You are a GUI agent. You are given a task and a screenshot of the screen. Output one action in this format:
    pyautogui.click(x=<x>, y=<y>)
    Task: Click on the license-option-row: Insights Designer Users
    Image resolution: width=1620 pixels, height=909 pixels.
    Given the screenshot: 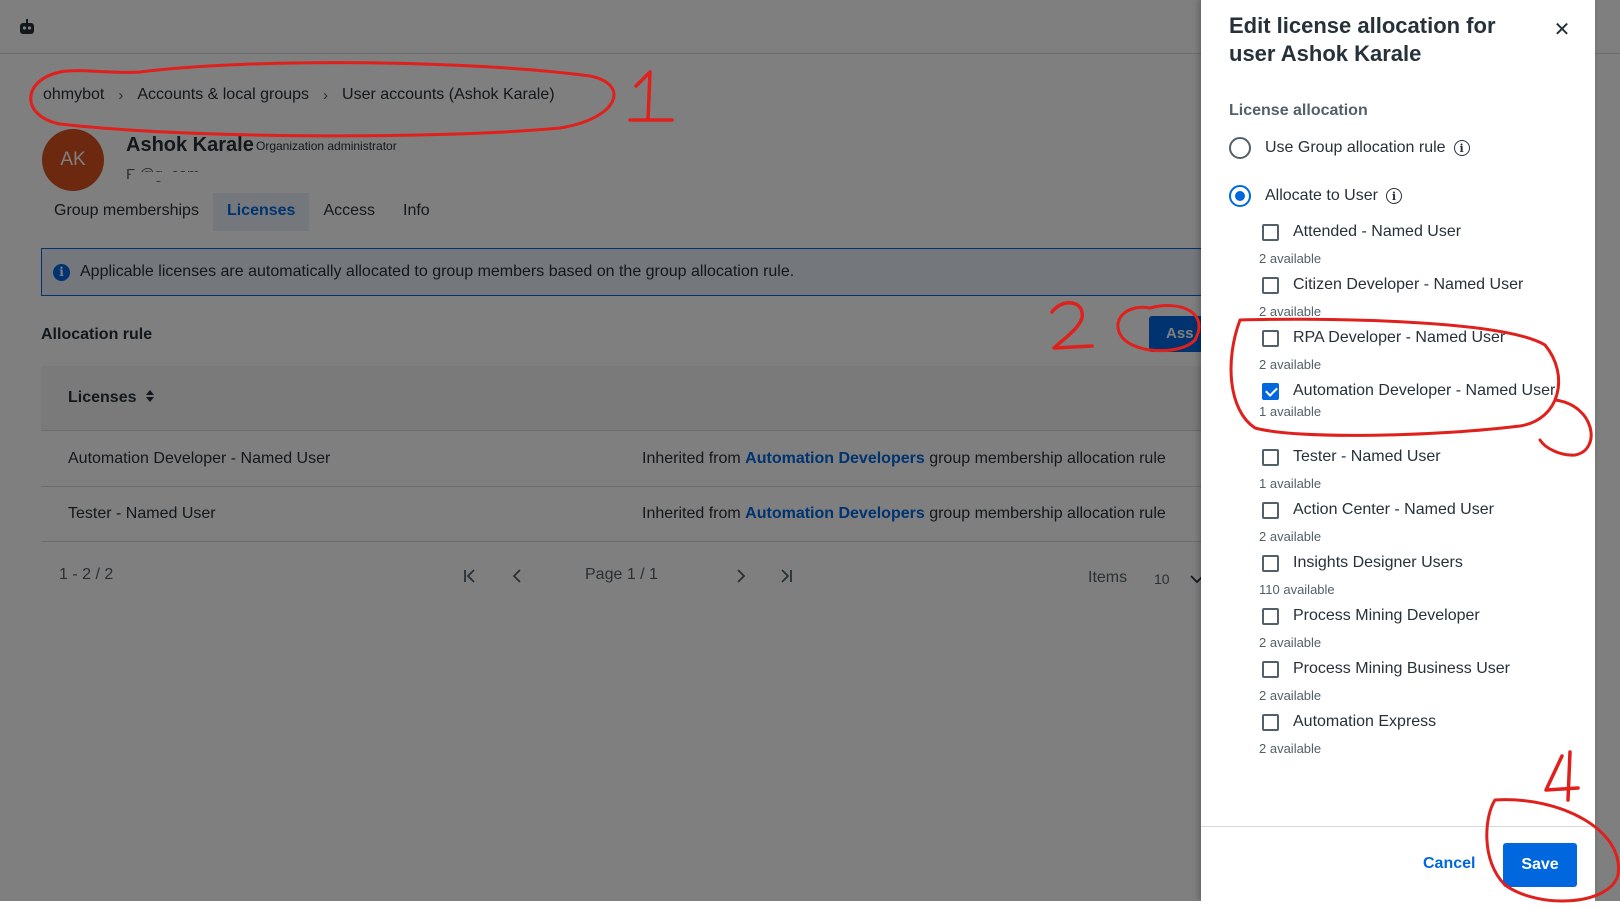 What is the action you would take?
    pyautogui.click(x=1409, y=563)
    